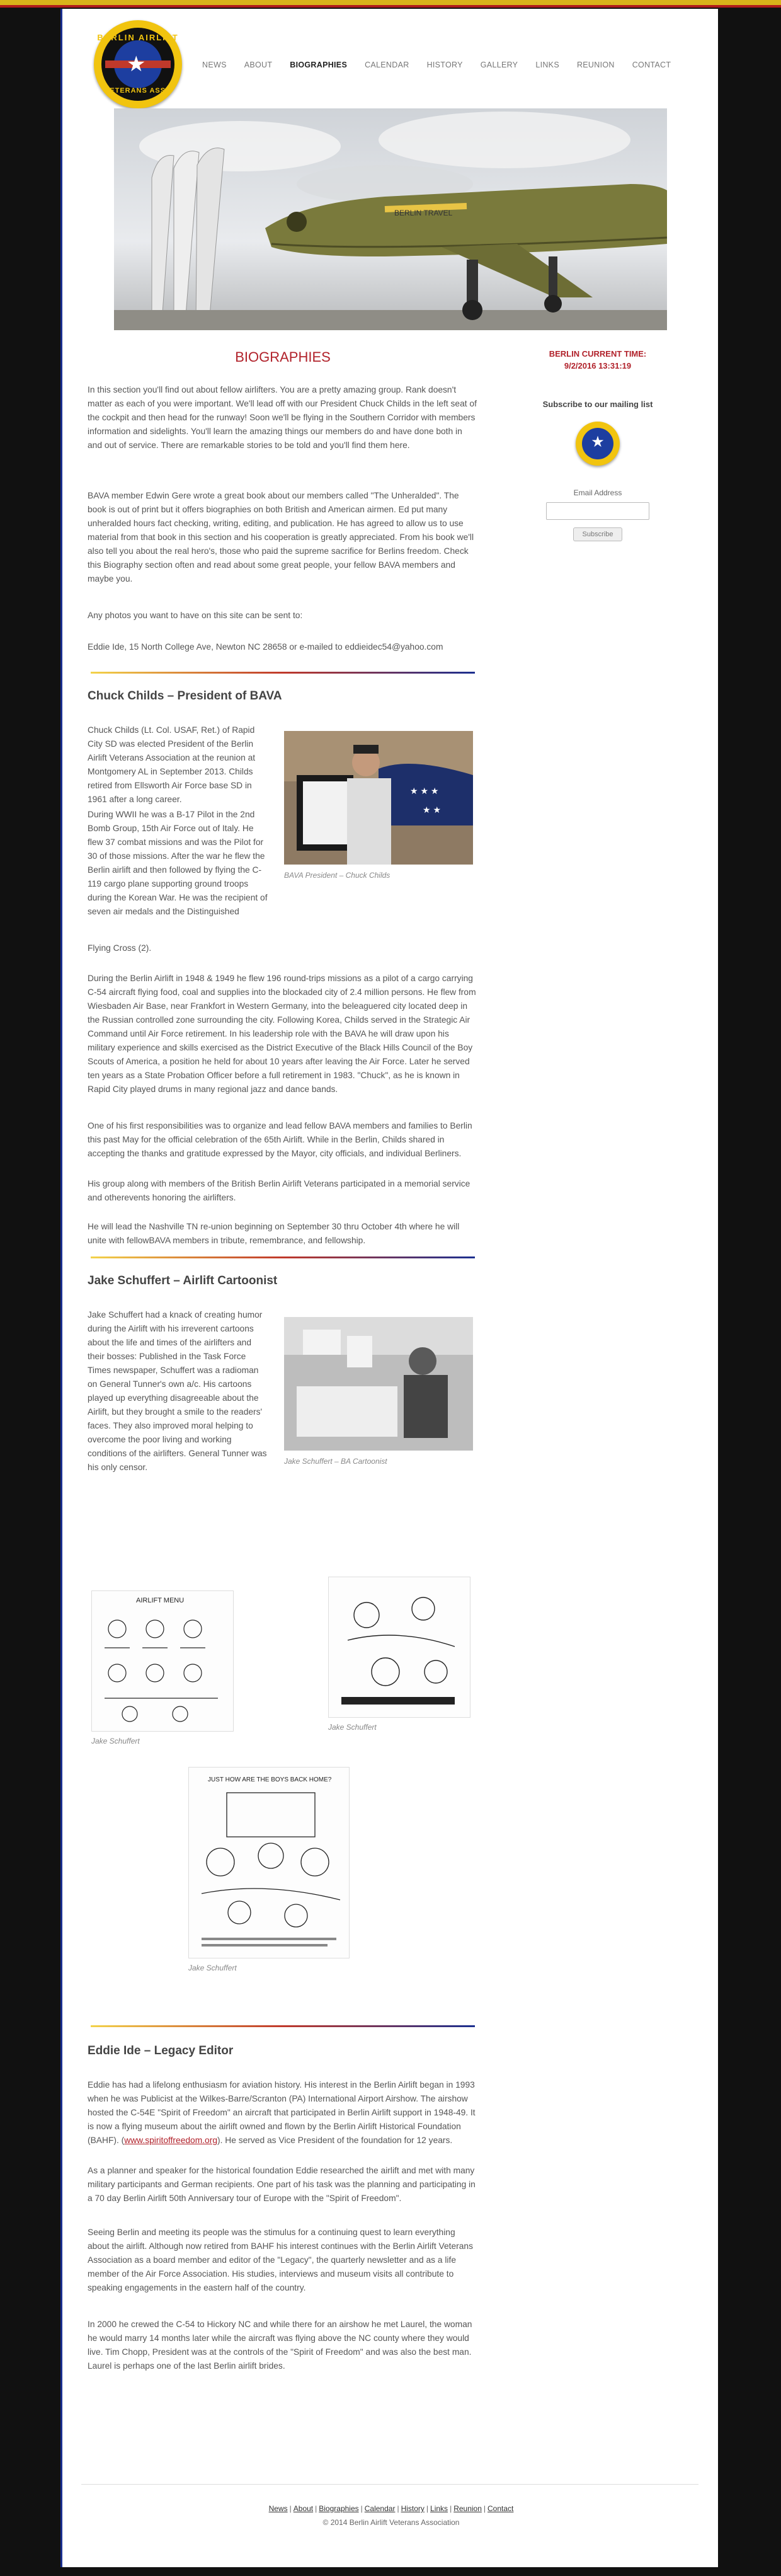 The width and height of the screenshot is (781, 2576). What do you see at coordinates (318, 64) in the screenshot?
I see `nav-biographies: BIOGRAPHIES` at bounding box center [318, 64].